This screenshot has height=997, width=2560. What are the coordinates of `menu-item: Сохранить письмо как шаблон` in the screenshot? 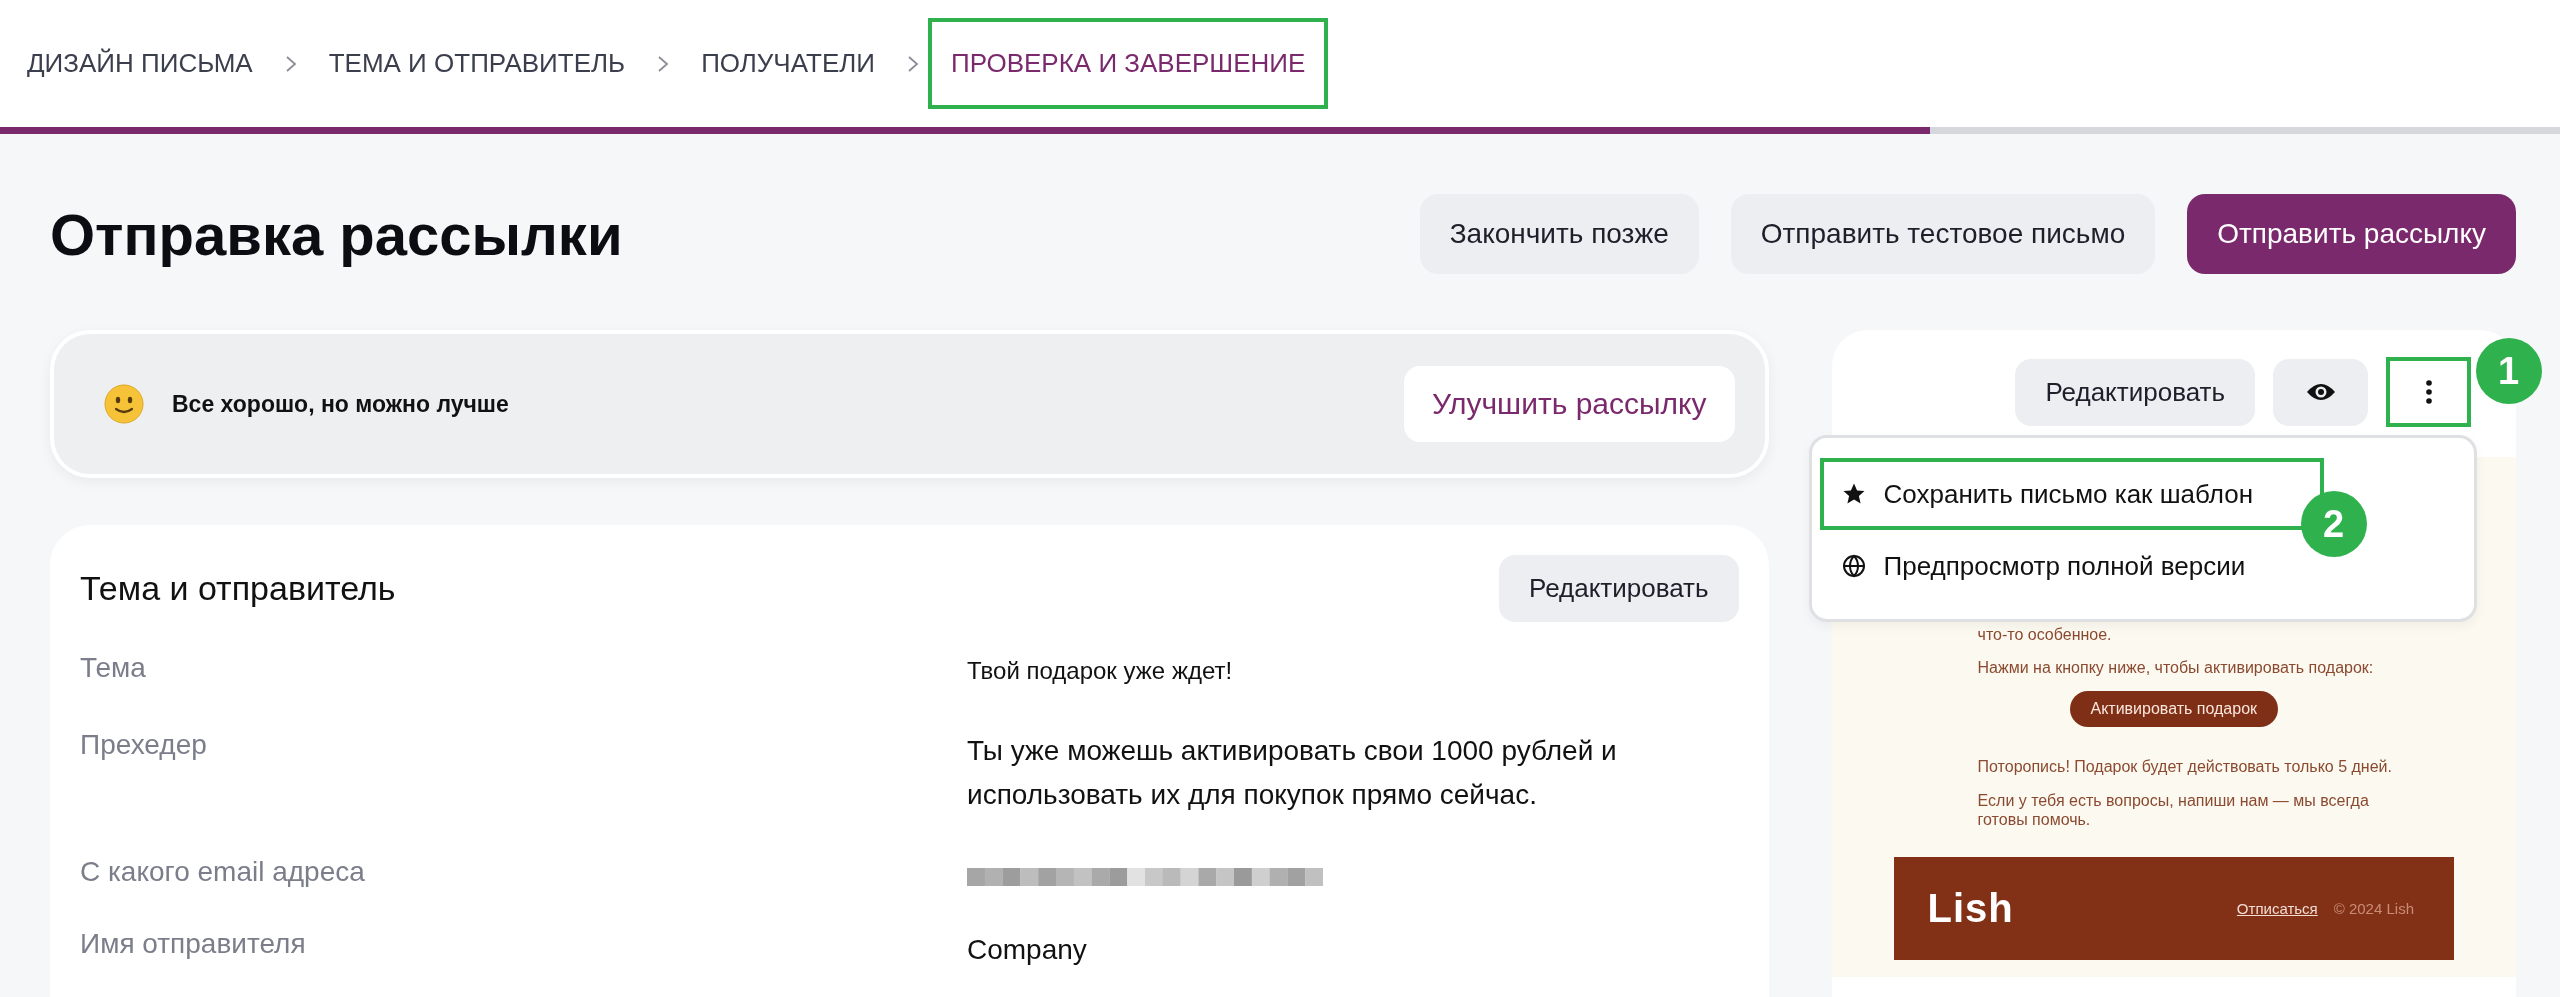 It's located at (2071, 494).